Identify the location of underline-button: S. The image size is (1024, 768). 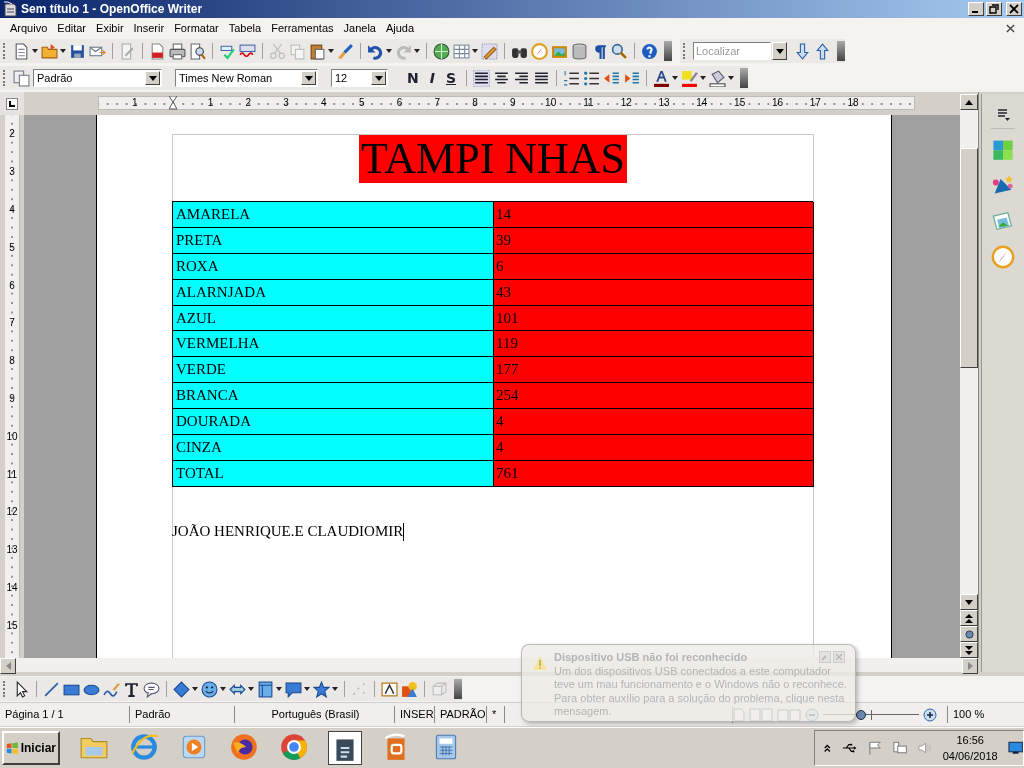
(451, 78).